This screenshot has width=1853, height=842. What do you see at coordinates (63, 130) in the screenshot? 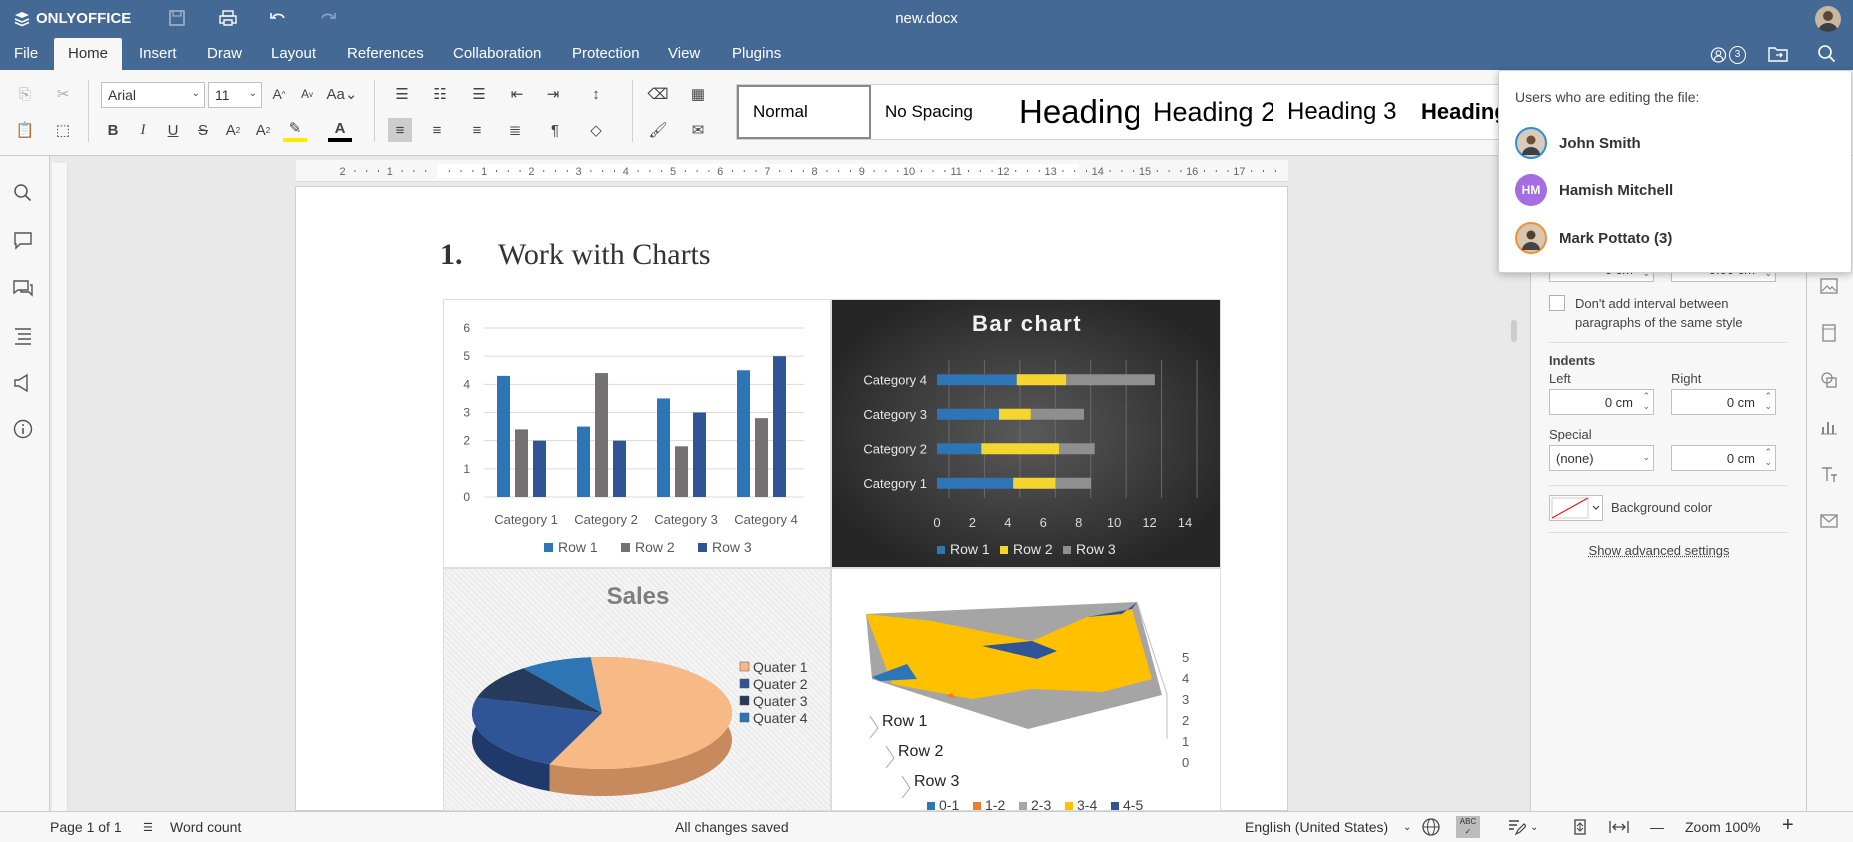
I see `select-all-icon: ⬚` at bounding box center [63, 130].